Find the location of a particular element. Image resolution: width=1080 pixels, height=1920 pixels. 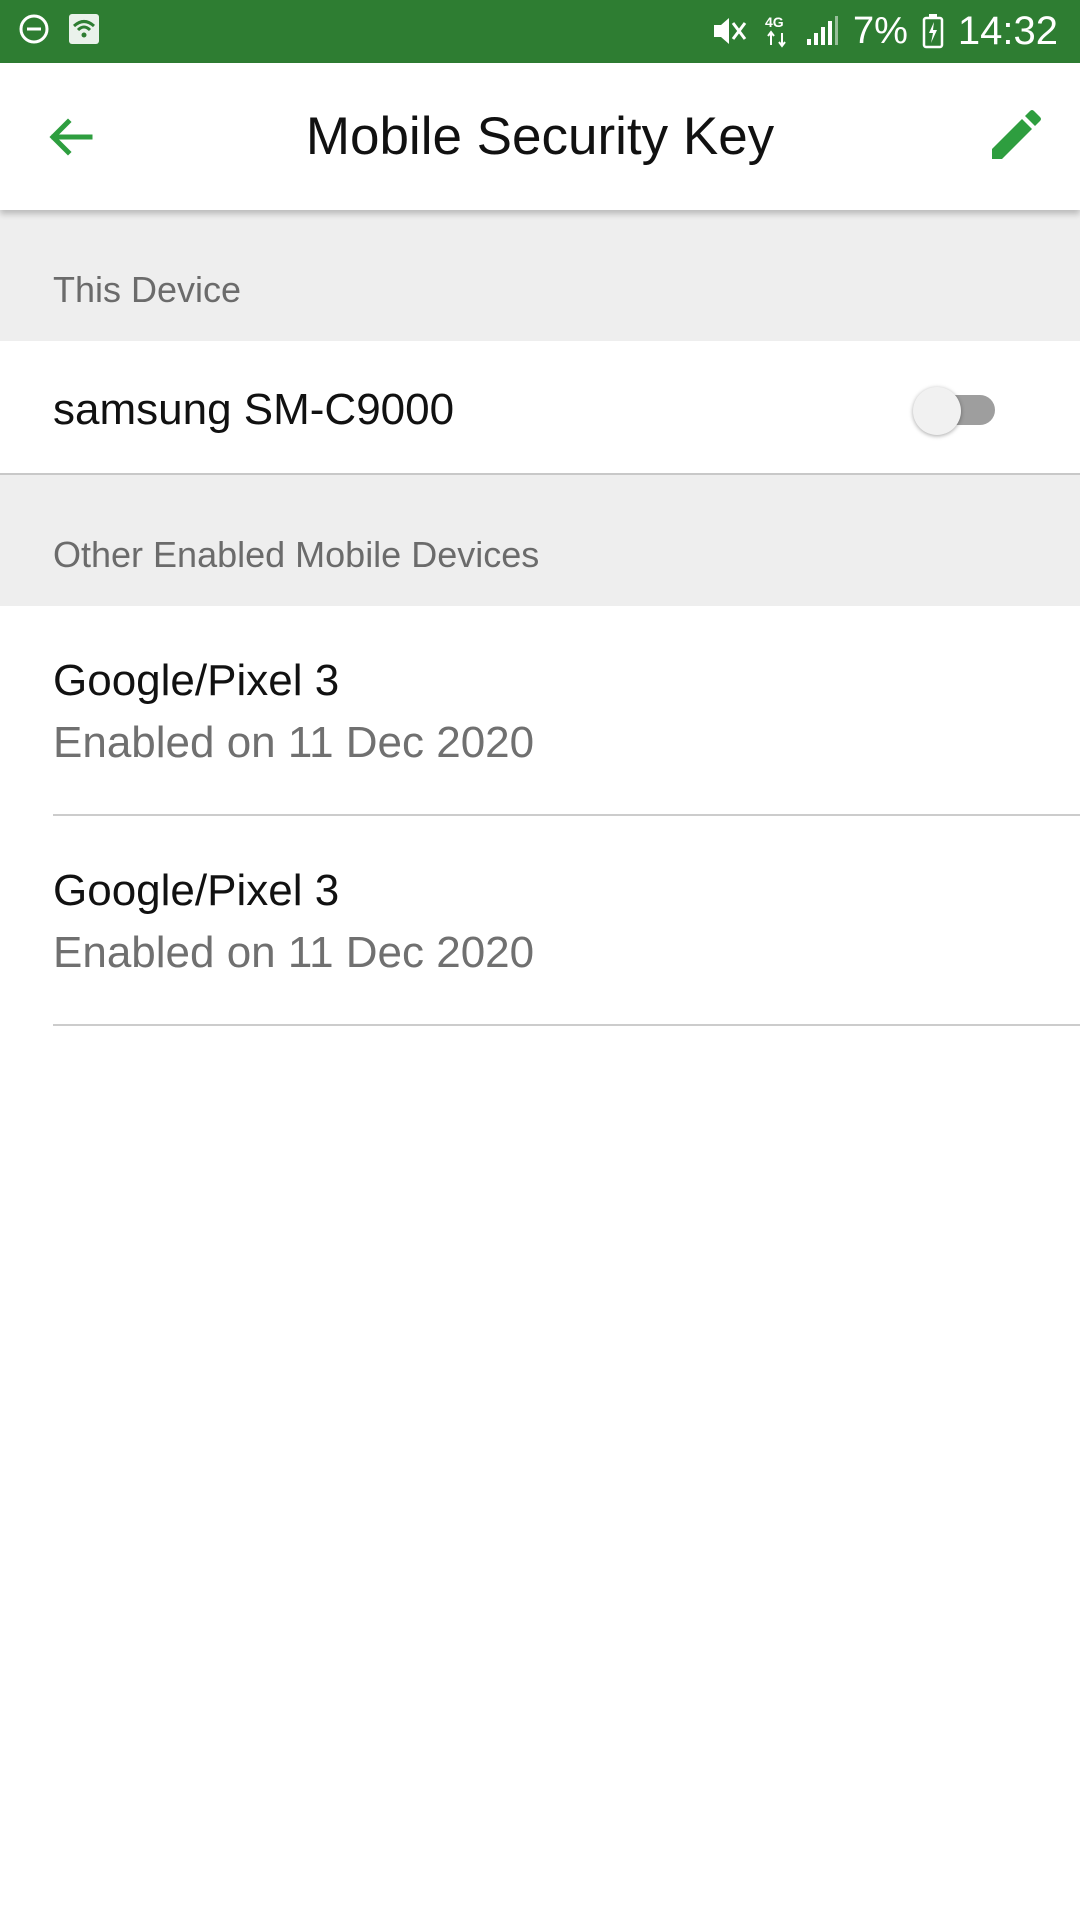

this-device-name: samsung SM-C9000 is located at coordinates (254, 409).